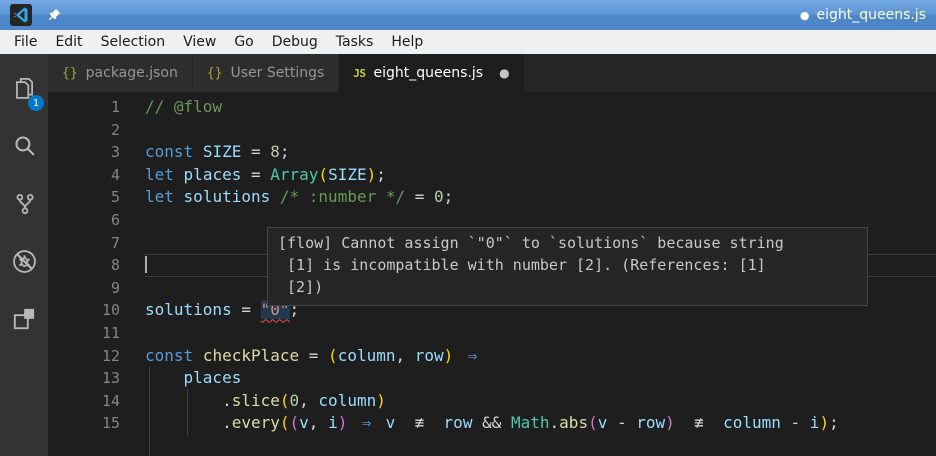 The width and height of the screenshot is (936, 456). What do you see at coordinates (24, 147) in the screenshot?
I see `search-activity-item` at bounding box center [24, 147].